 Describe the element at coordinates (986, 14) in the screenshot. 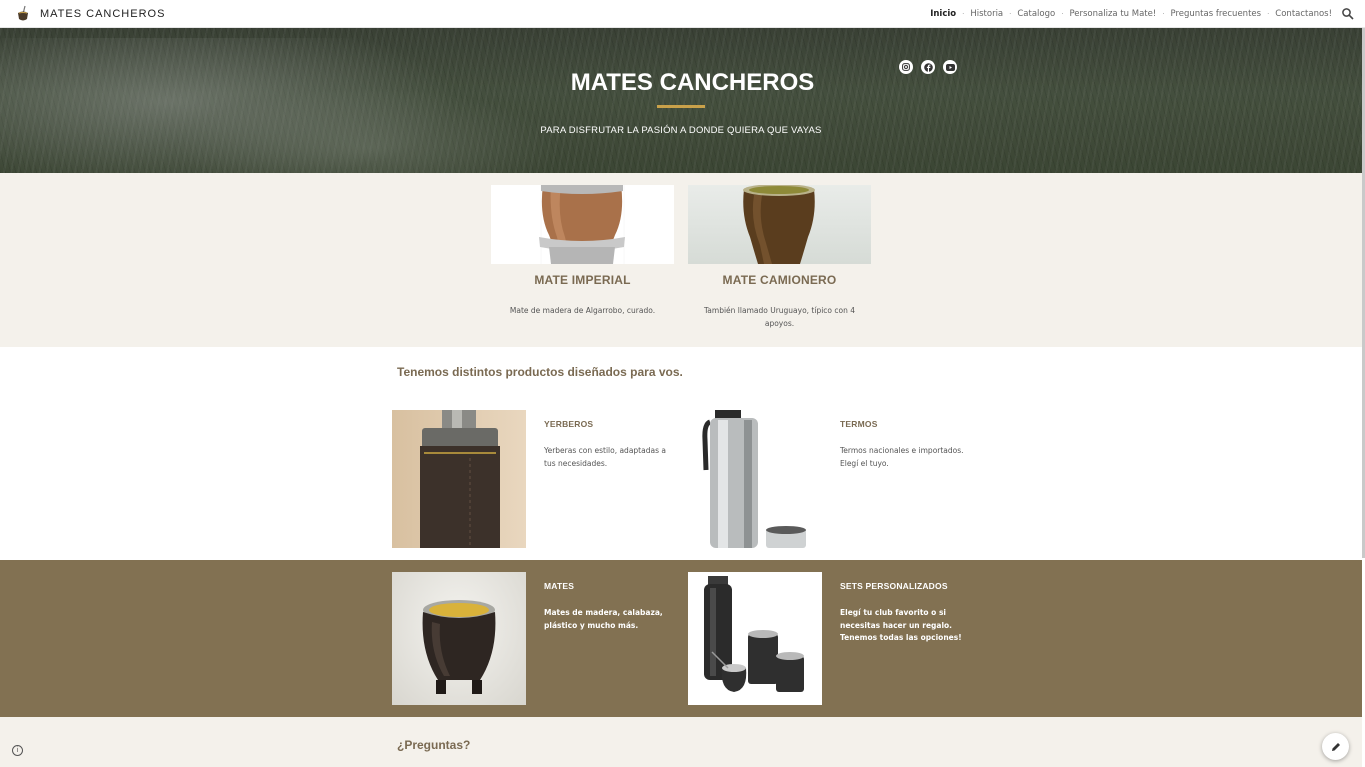

I see `nav-item-historia: Historia` at that location.